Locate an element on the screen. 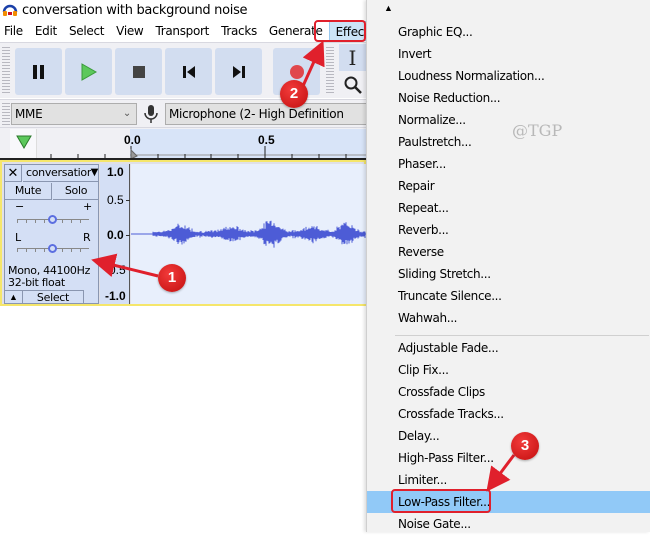 This screenshot has width=650, height=535. skip-to-start-icon is located at coordinates (188, 71).